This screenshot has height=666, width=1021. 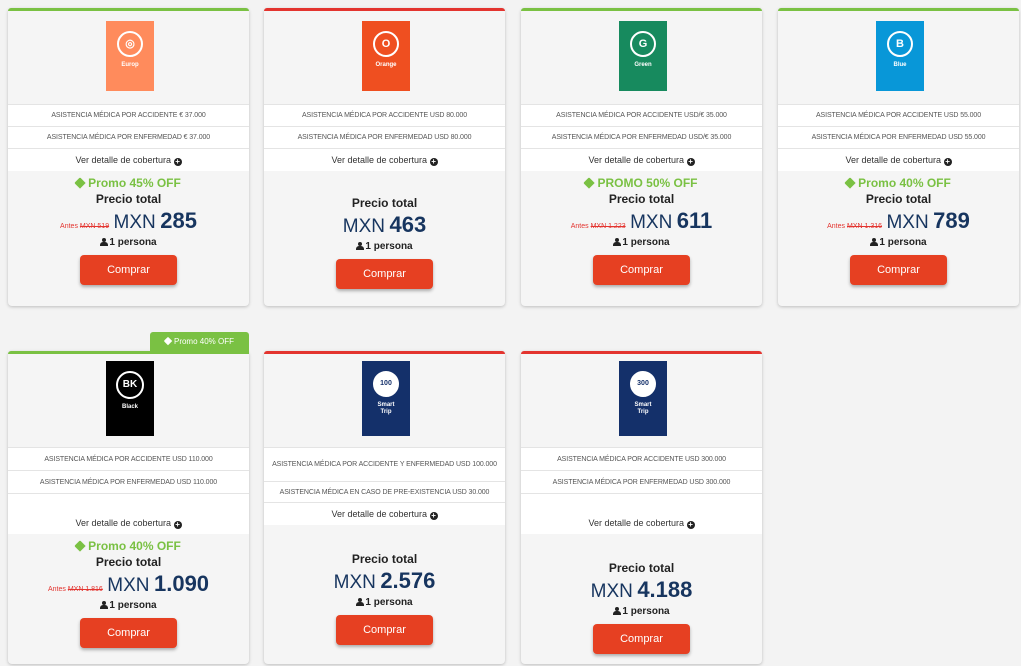 I want to click on plan-logo-letter: BK, so click(x=130, y=385).